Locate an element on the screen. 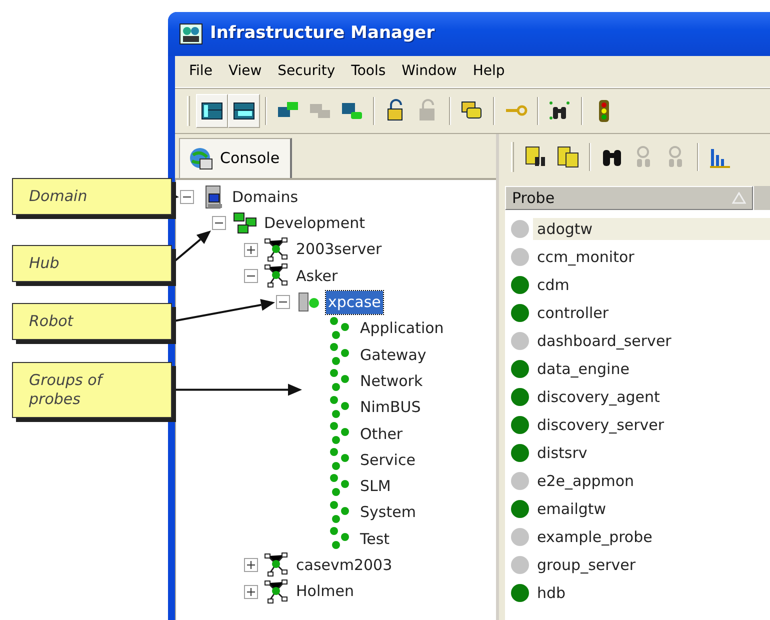  tree-item: Test is located at coordinates (375, 539).